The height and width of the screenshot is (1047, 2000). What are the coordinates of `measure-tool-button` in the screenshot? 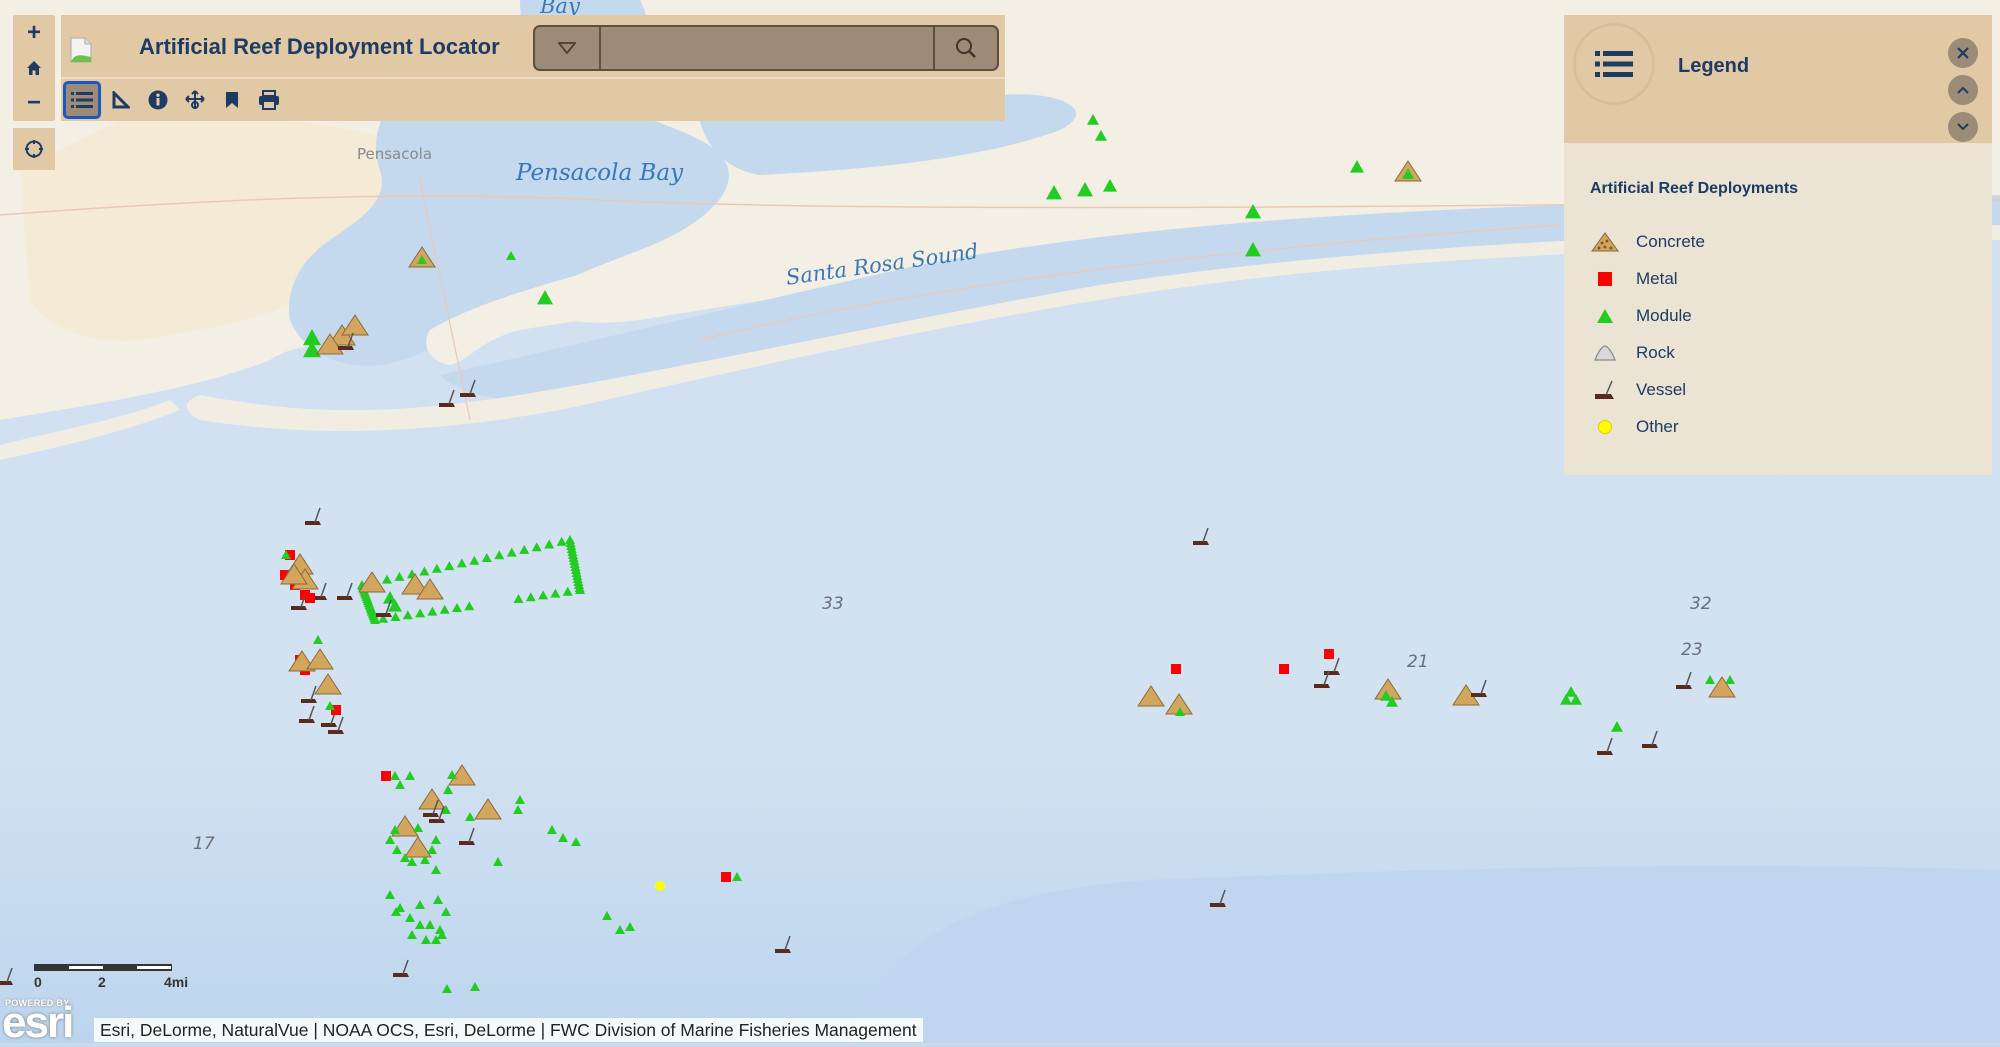 It's located at (121, 100).